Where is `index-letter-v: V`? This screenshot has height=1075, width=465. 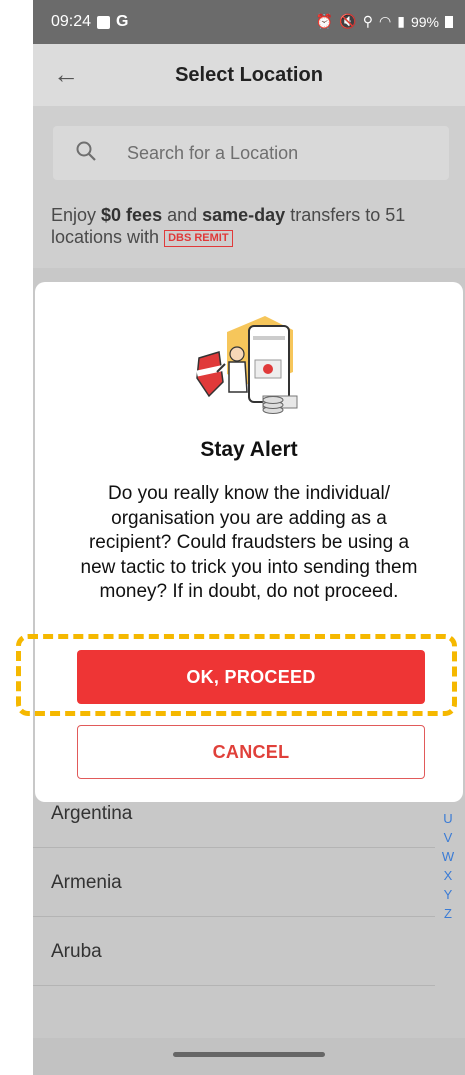 index-letter-v: V is located at coordinates (448, 837).